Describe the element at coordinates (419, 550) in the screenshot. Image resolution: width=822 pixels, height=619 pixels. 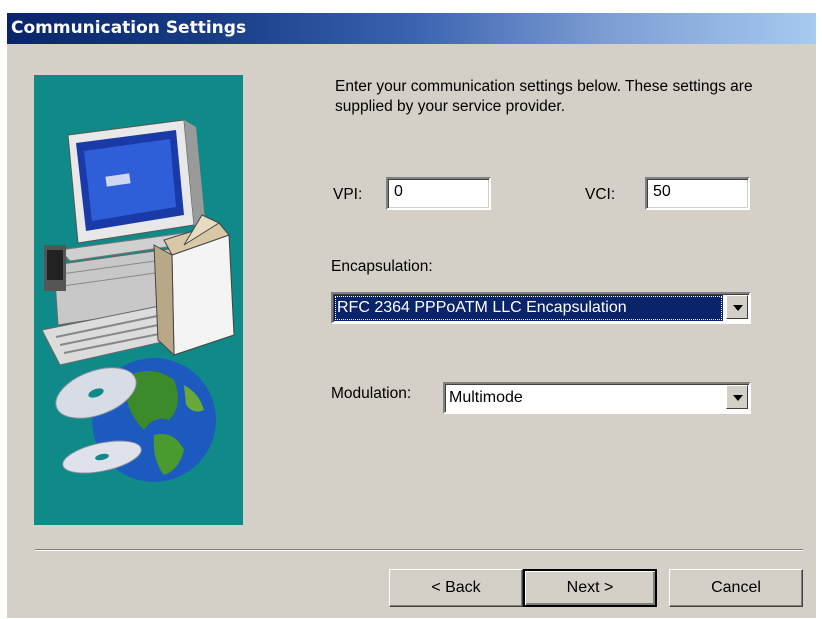
I see `divider` at that location.